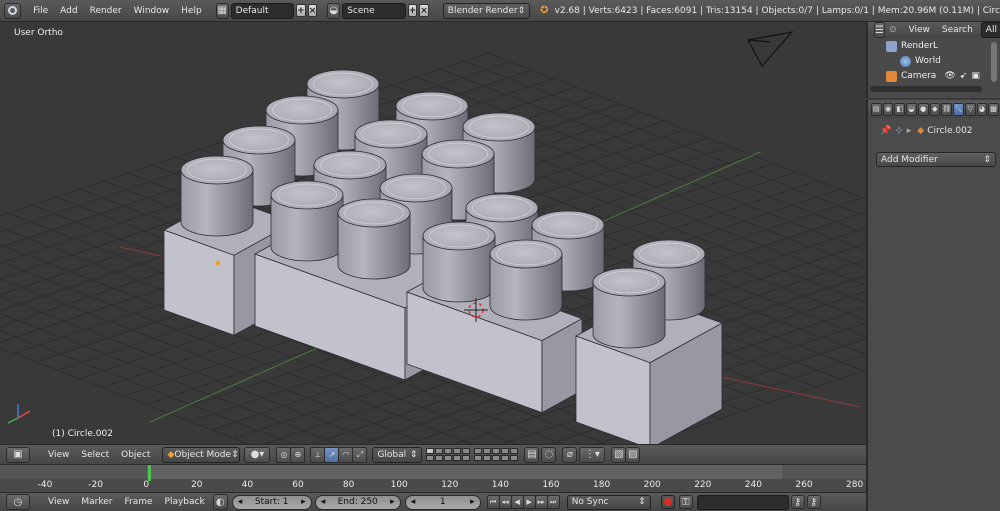 The width and height of the screenshot is (1000, 511). What do you see at coordinates (13, 10) in the screenshot?
I see `info-editor-type-button` at bounding box center [13, 10].